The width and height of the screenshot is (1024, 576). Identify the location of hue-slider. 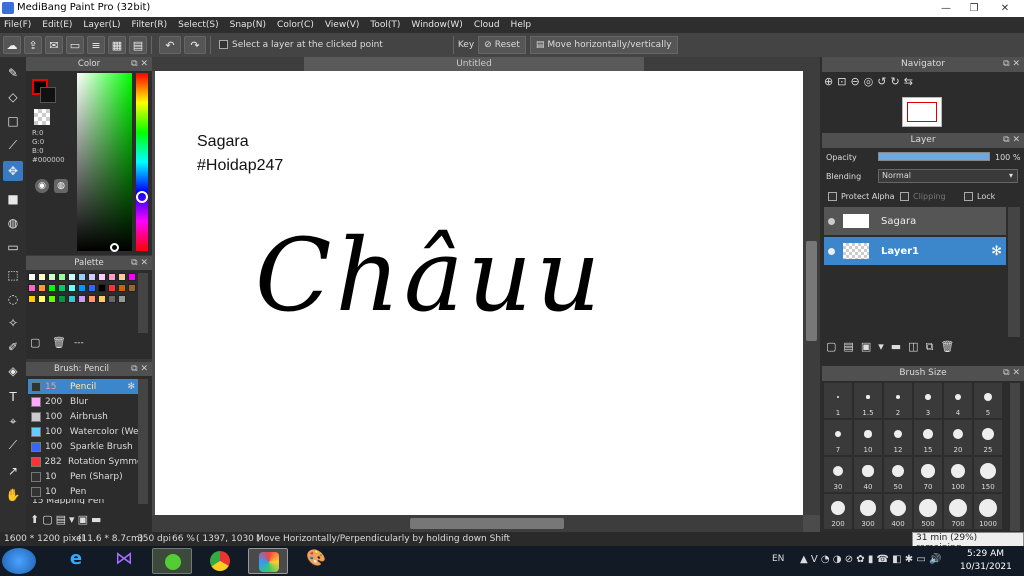
(142, 162).